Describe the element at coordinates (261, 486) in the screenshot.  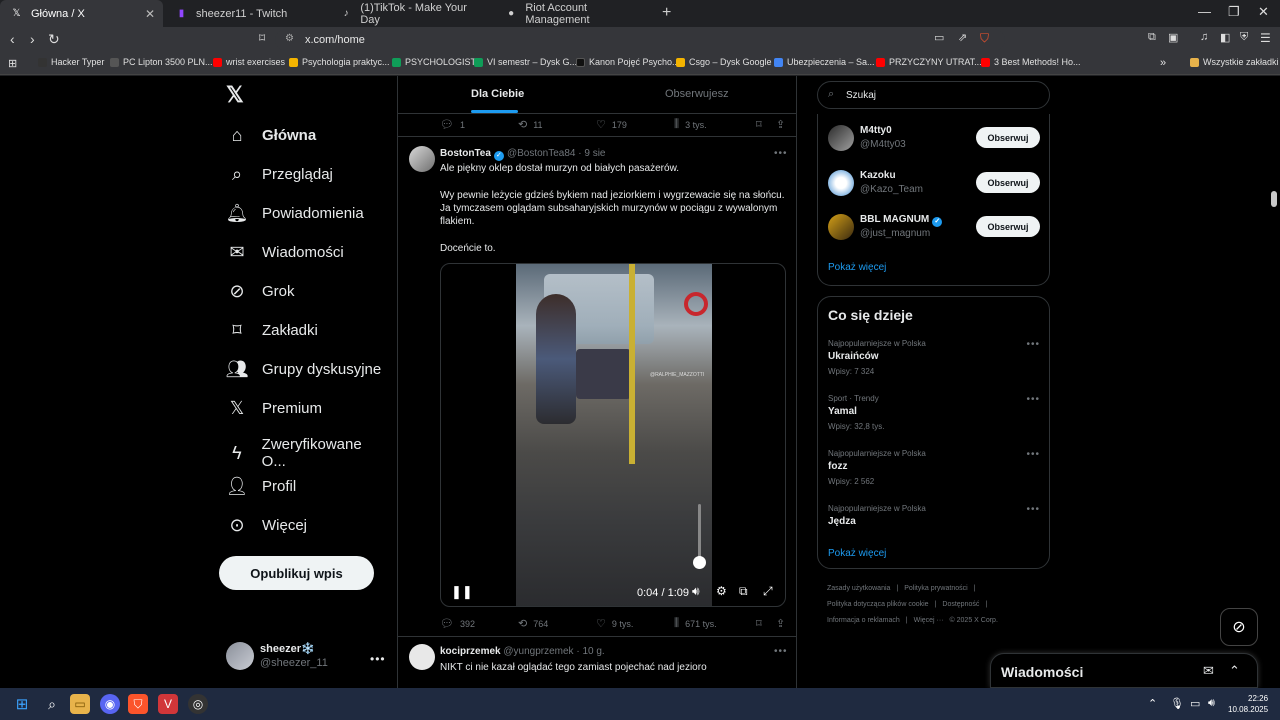
I see `nav-profile: 👤︎ Profil` at that location.